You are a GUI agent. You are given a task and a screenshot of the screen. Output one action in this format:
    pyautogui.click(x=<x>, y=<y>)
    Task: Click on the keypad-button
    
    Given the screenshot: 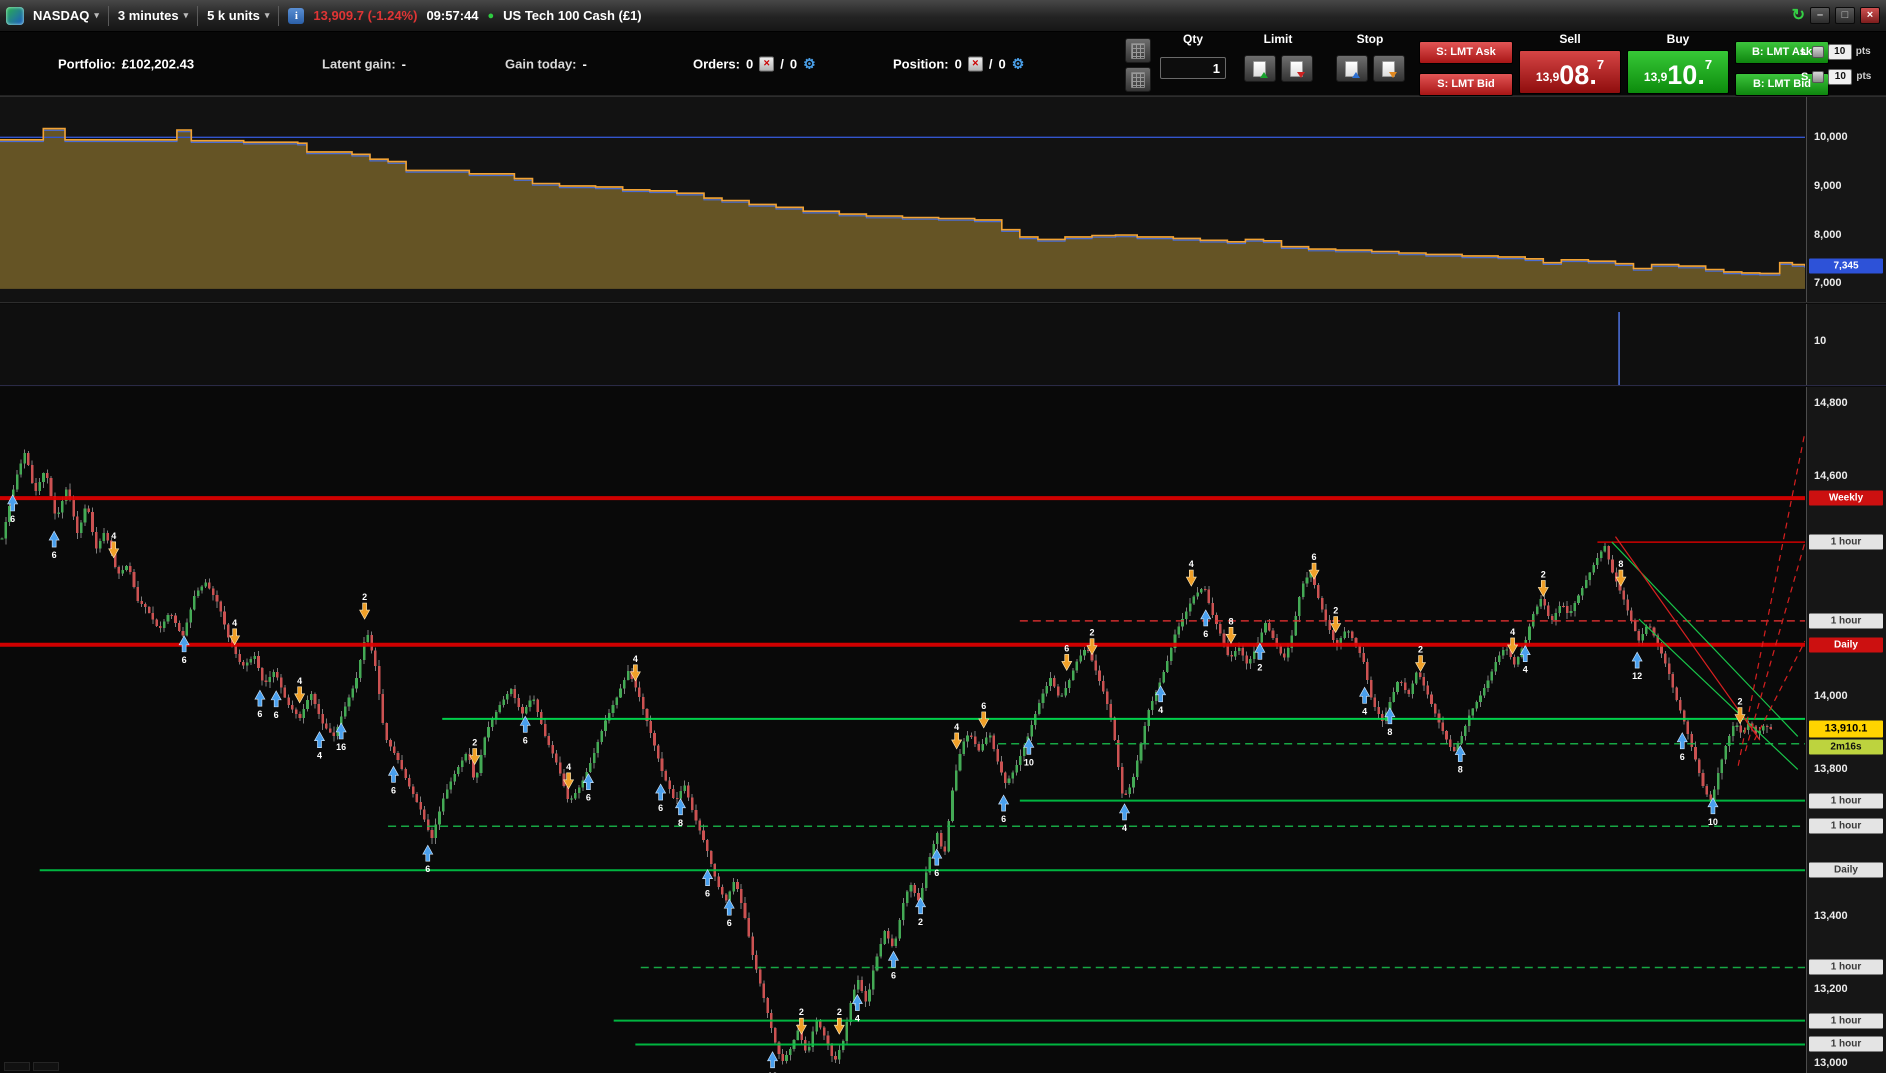 What is the action you would take?
    pyautogui.click(x=1138, y=79)
    